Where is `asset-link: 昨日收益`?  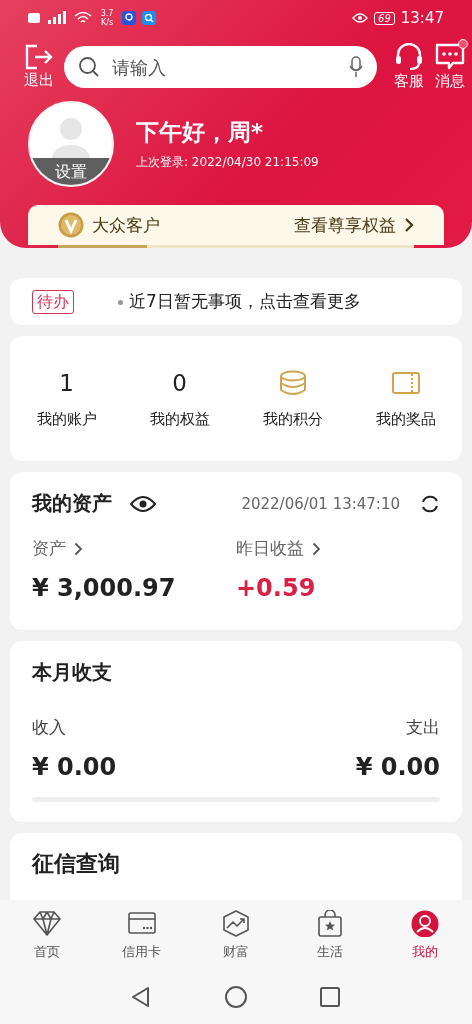
asset-link: 昨日收益 is located at coordinates (278, 548).